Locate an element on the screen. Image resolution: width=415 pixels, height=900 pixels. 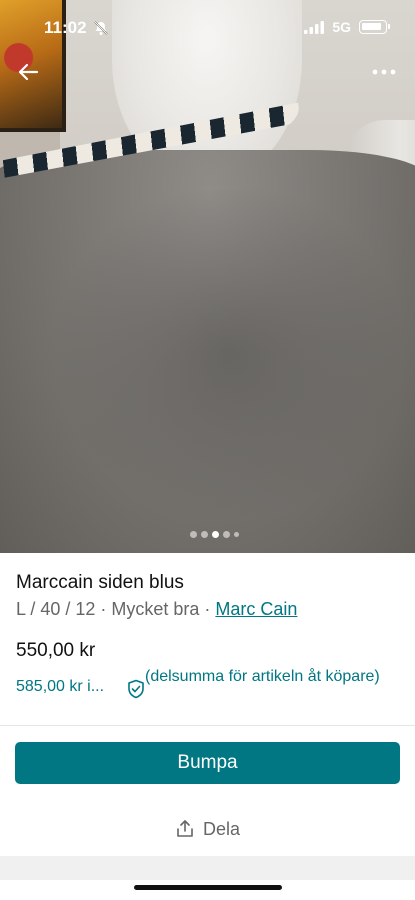
item-size-condition: L / 40 / 12 · Mycket bra · is located at coordinates (116, 609).